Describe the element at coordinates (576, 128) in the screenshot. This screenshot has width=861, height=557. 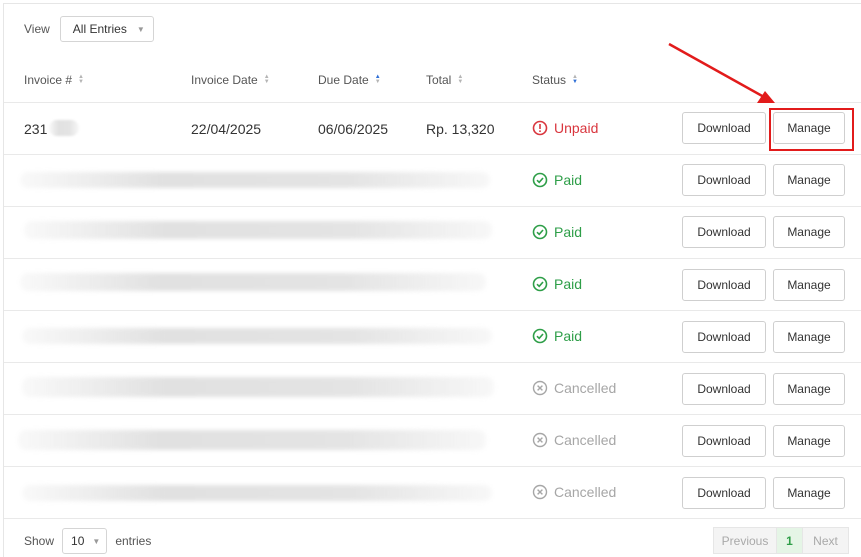
I see `status-label: Unpaid` at that location.